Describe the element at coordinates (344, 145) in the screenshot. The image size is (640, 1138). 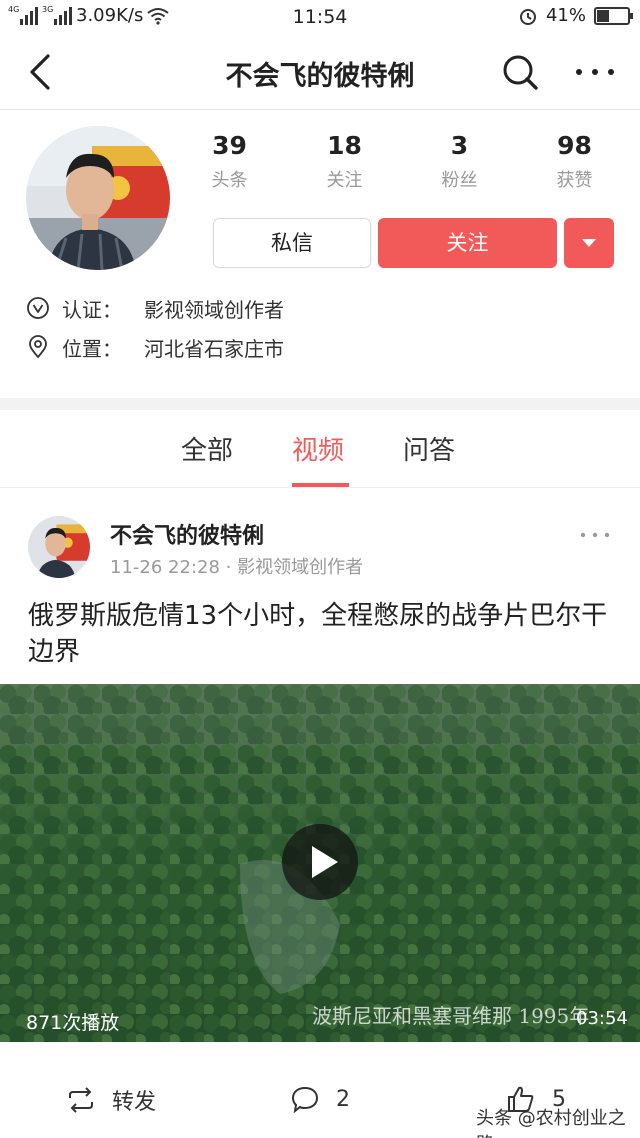
I see `stat-value: 18` at that location.